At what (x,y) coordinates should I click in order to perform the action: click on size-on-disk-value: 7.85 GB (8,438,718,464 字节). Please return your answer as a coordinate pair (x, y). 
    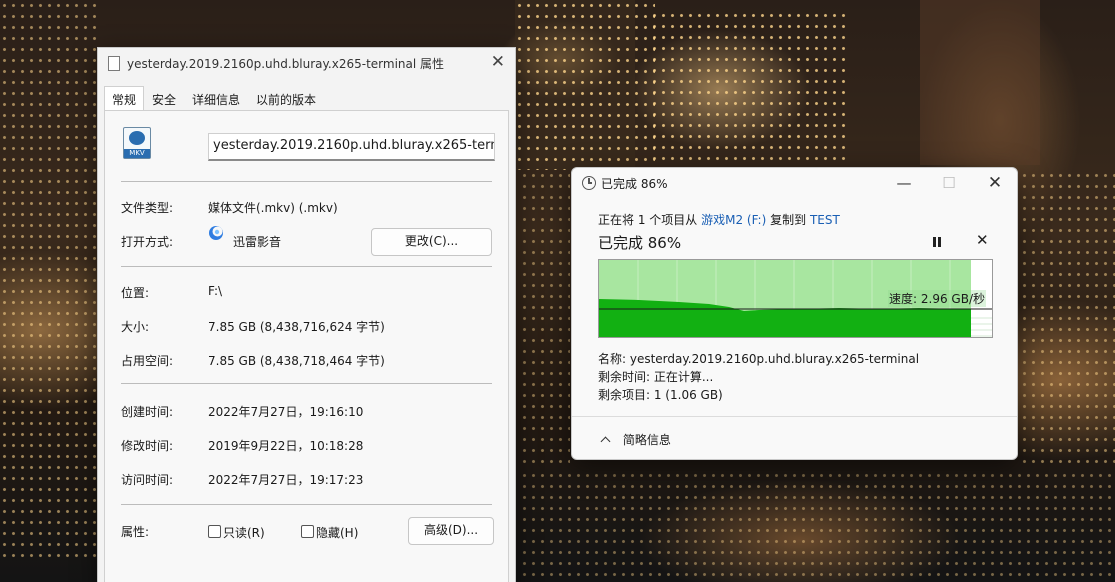
    Looking at the image, I should click on (296, 361).